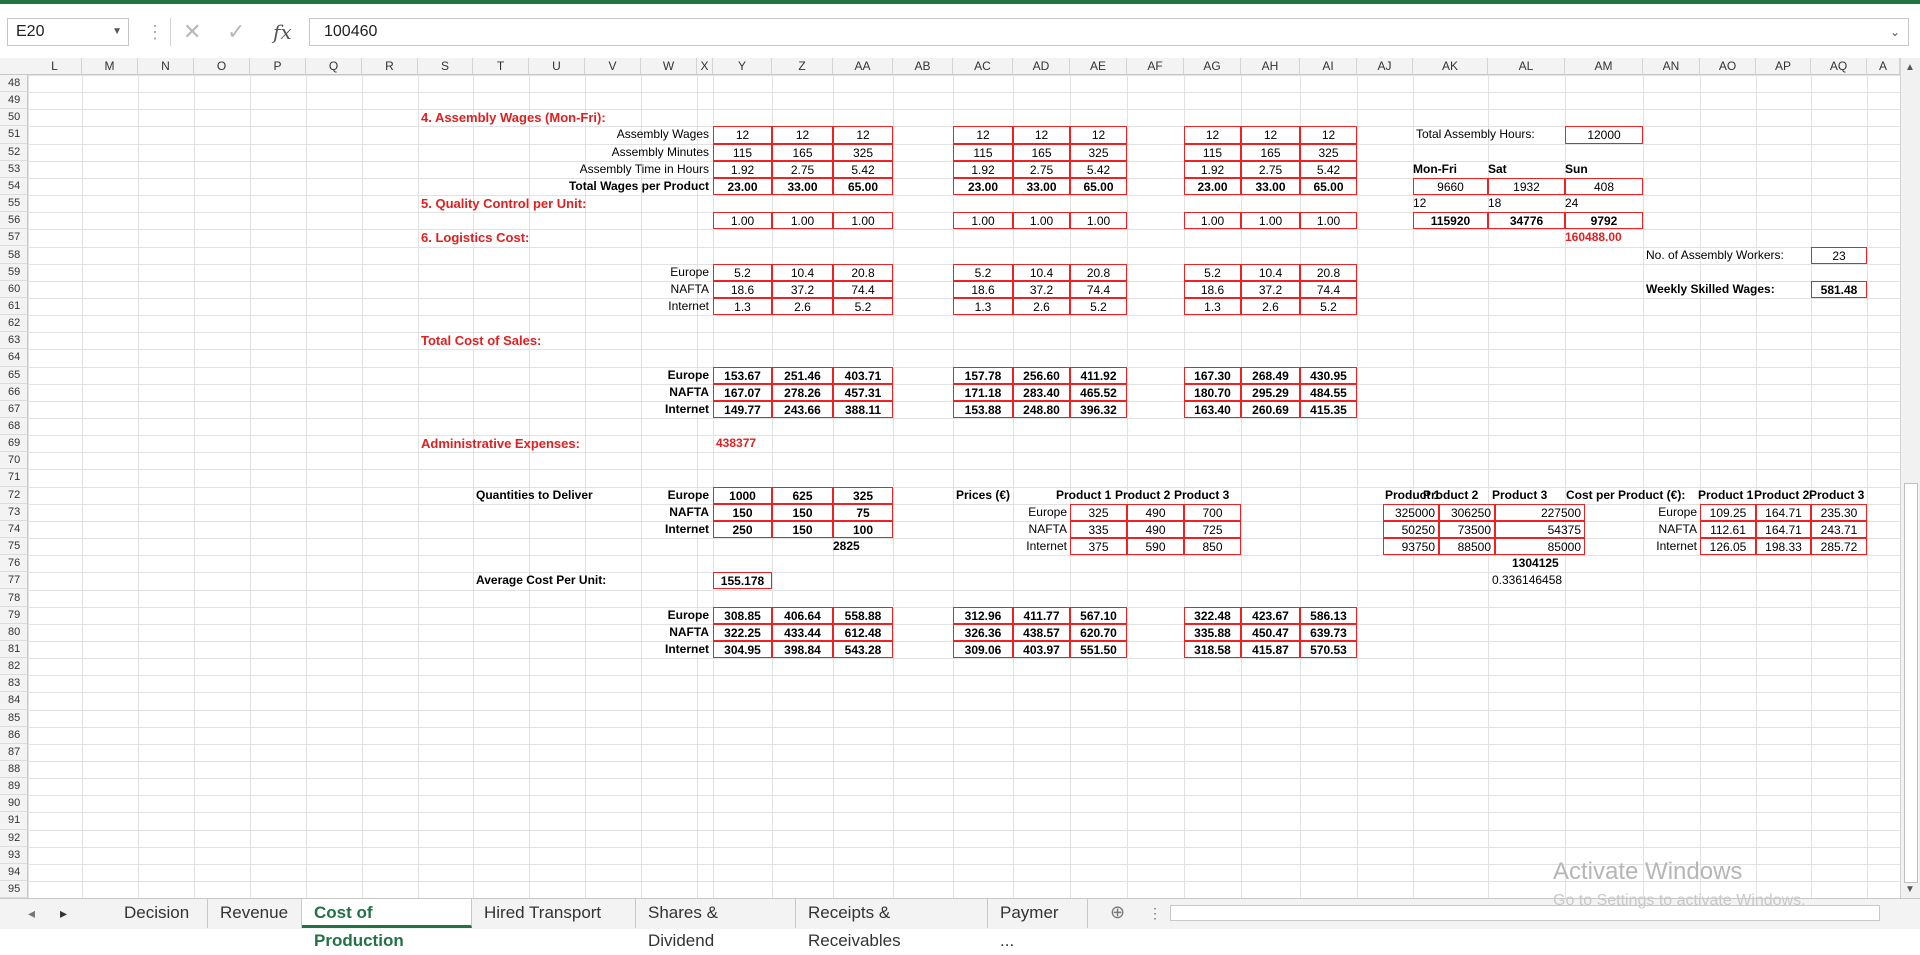  Describe the element at coordinates (1098, 66) in the screenshot. I see `column-header: AE` at that location.